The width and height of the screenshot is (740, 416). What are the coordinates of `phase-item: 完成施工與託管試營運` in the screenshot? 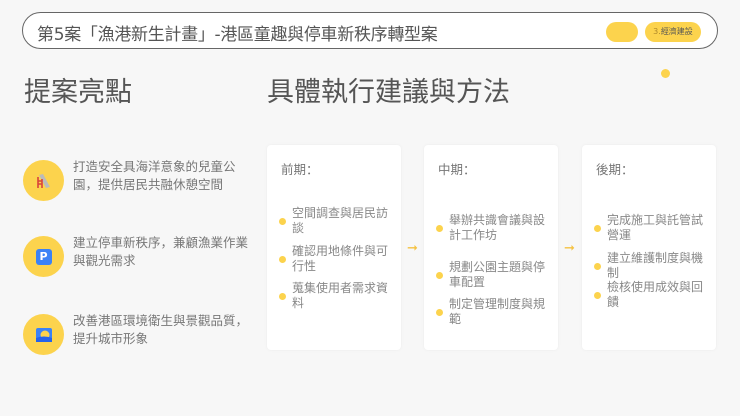 It's located at (653, 228).